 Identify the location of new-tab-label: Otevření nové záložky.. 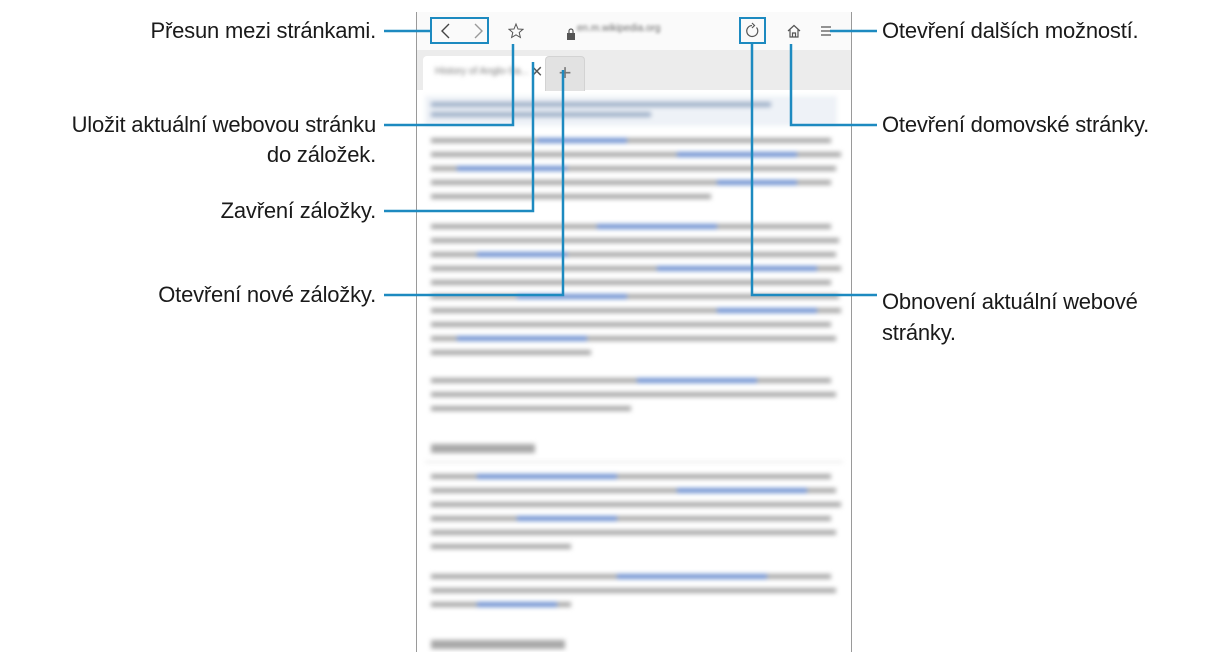
(267, 294).